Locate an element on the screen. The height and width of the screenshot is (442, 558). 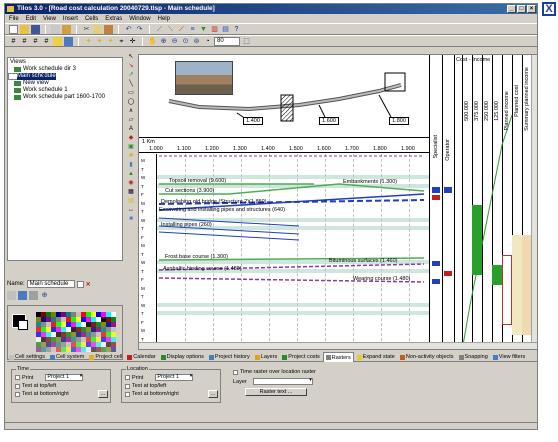
location-topleft-checkbox is located at coordinates (127, 386).